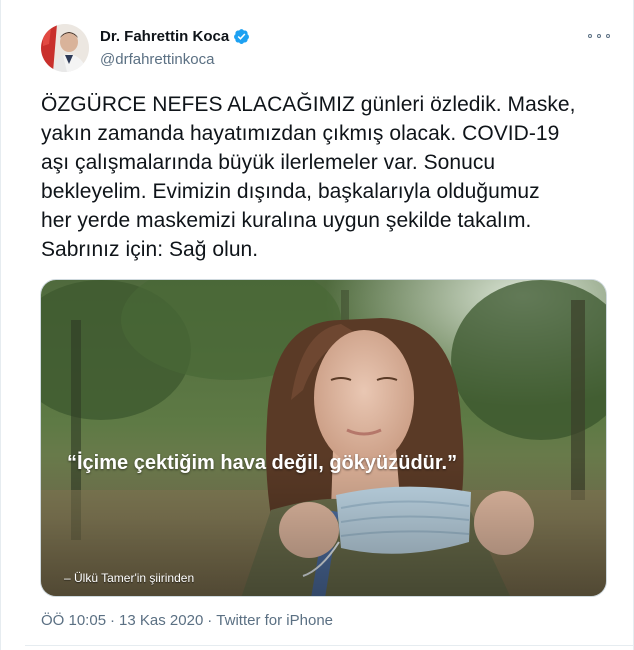  Describe the element at coordinates (129, 578) in the screenshot. I see `image-credit-text: – Ülkü Tamer'in şiirinden` at that location.